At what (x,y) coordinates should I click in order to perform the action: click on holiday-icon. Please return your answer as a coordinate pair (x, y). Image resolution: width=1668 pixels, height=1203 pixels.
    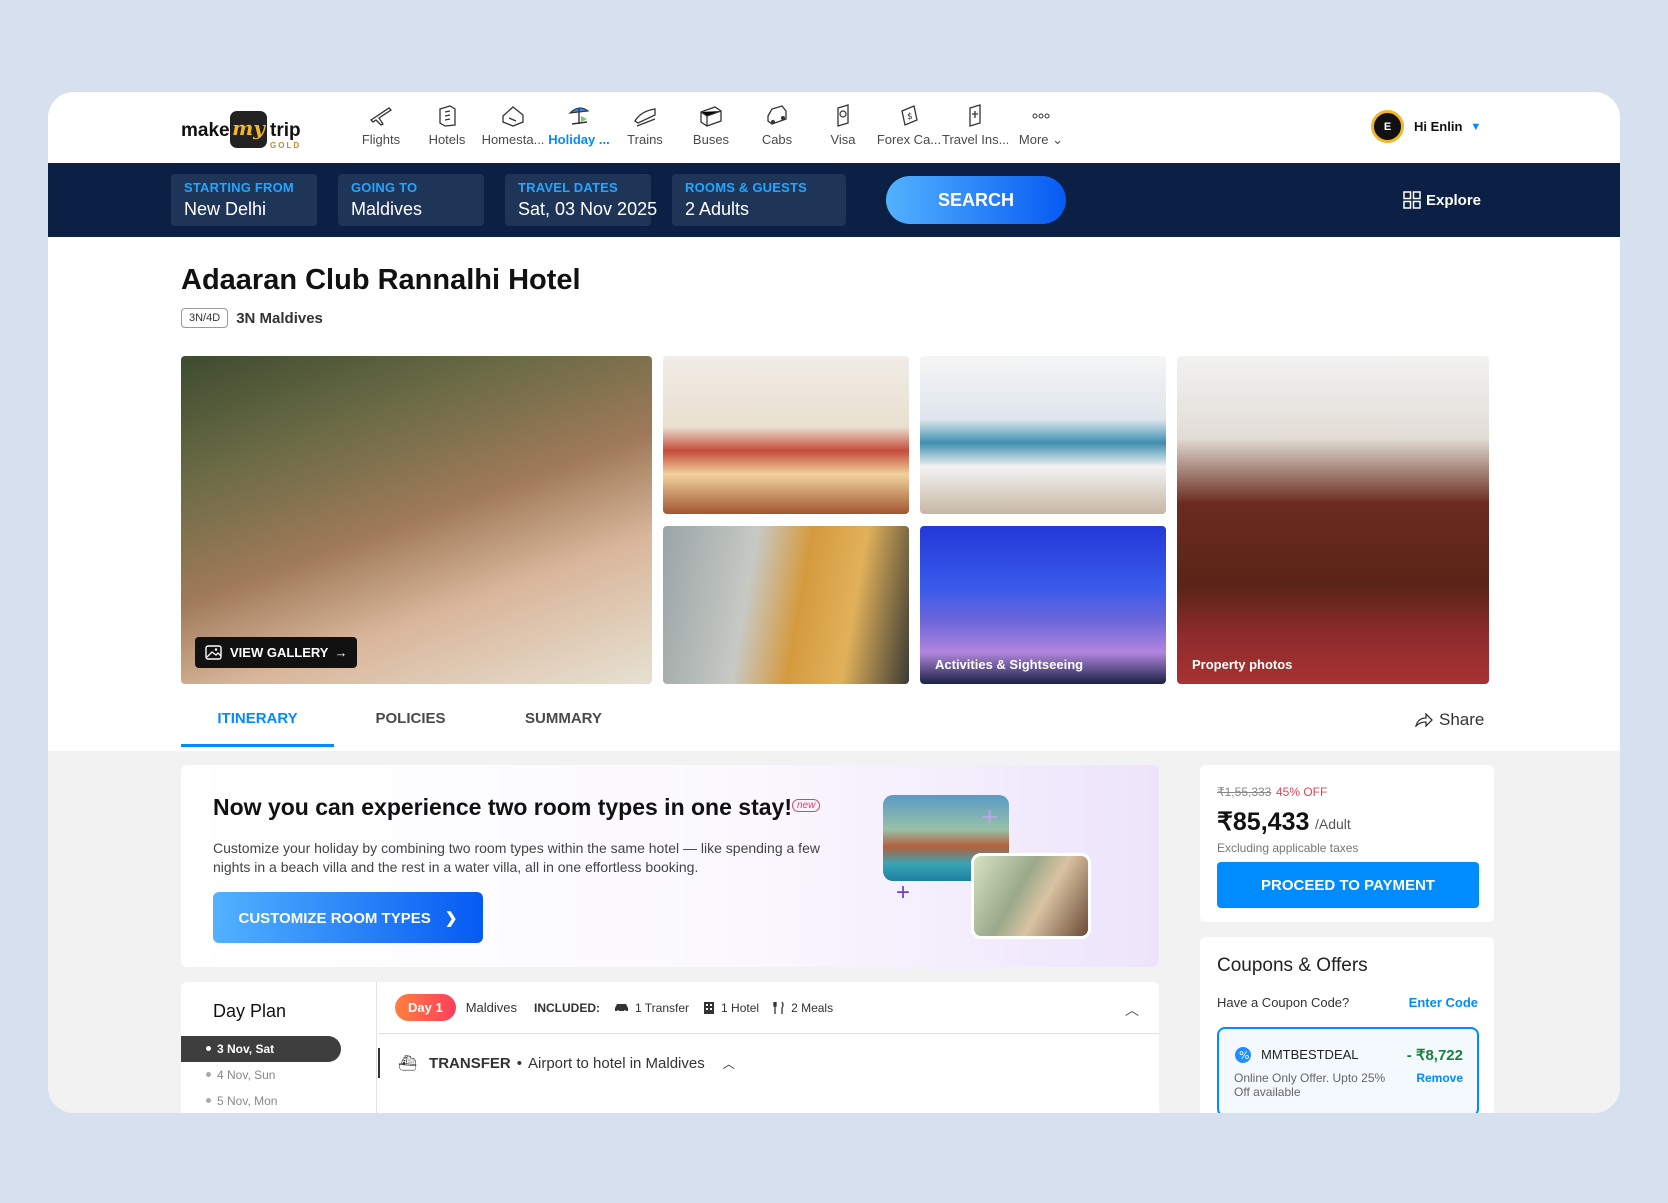
    Looking at the image, I should click on (579, 116).